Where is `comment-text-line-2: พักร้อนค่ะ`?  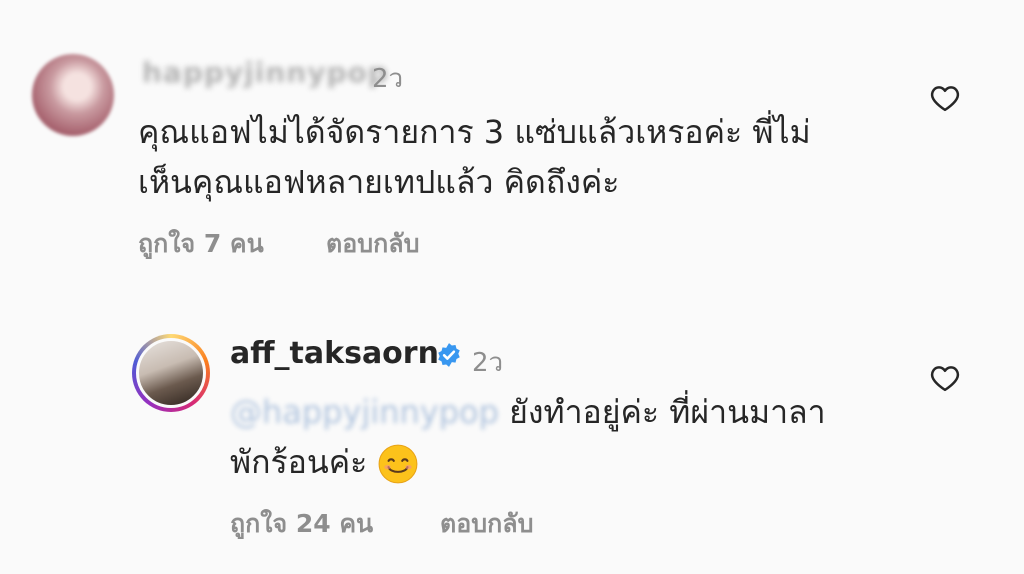 comment-text-line-2: พักร้อนค่ะ is located at coordinates (324, 462).